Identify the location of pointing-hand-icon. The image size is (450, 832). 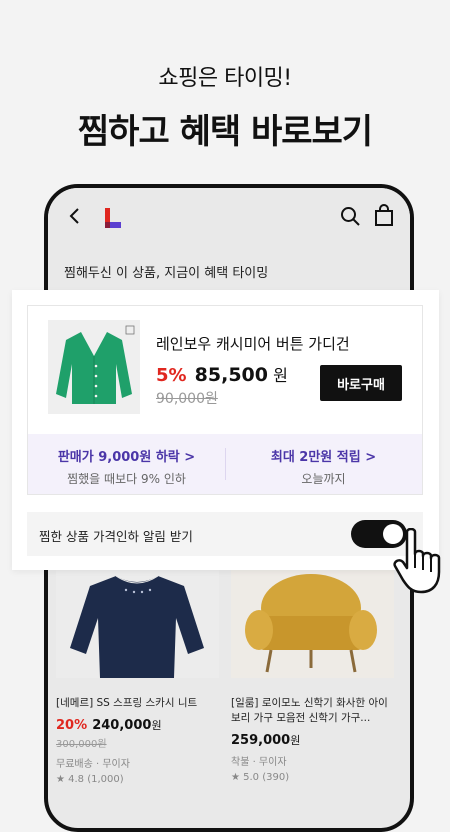
(417, 561).